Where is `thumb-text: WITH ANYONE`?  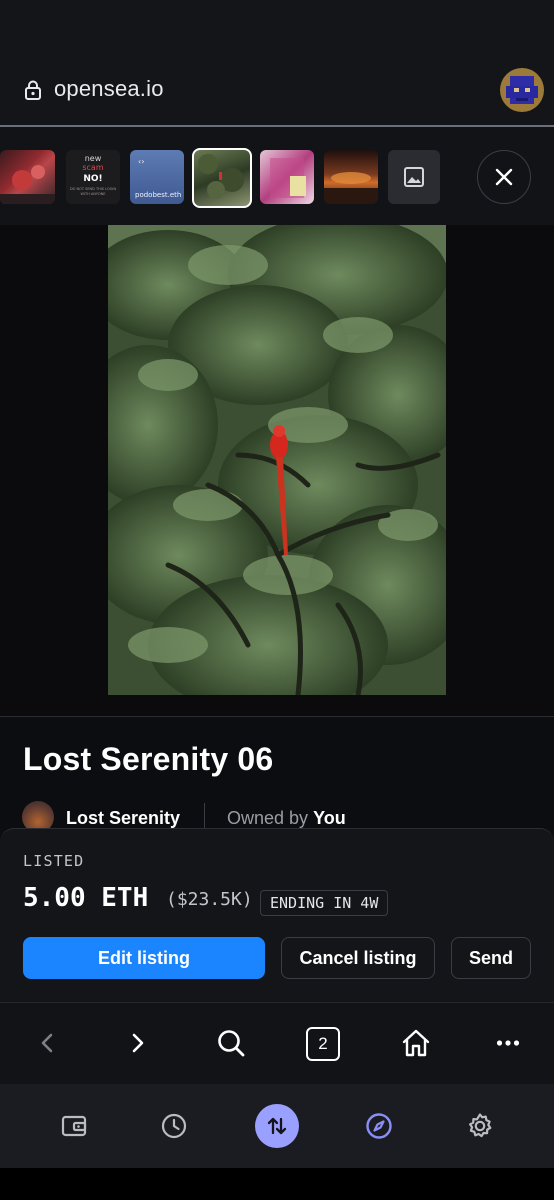
thumb-text: WITH ANYONE is located at coordinates (93, 194).